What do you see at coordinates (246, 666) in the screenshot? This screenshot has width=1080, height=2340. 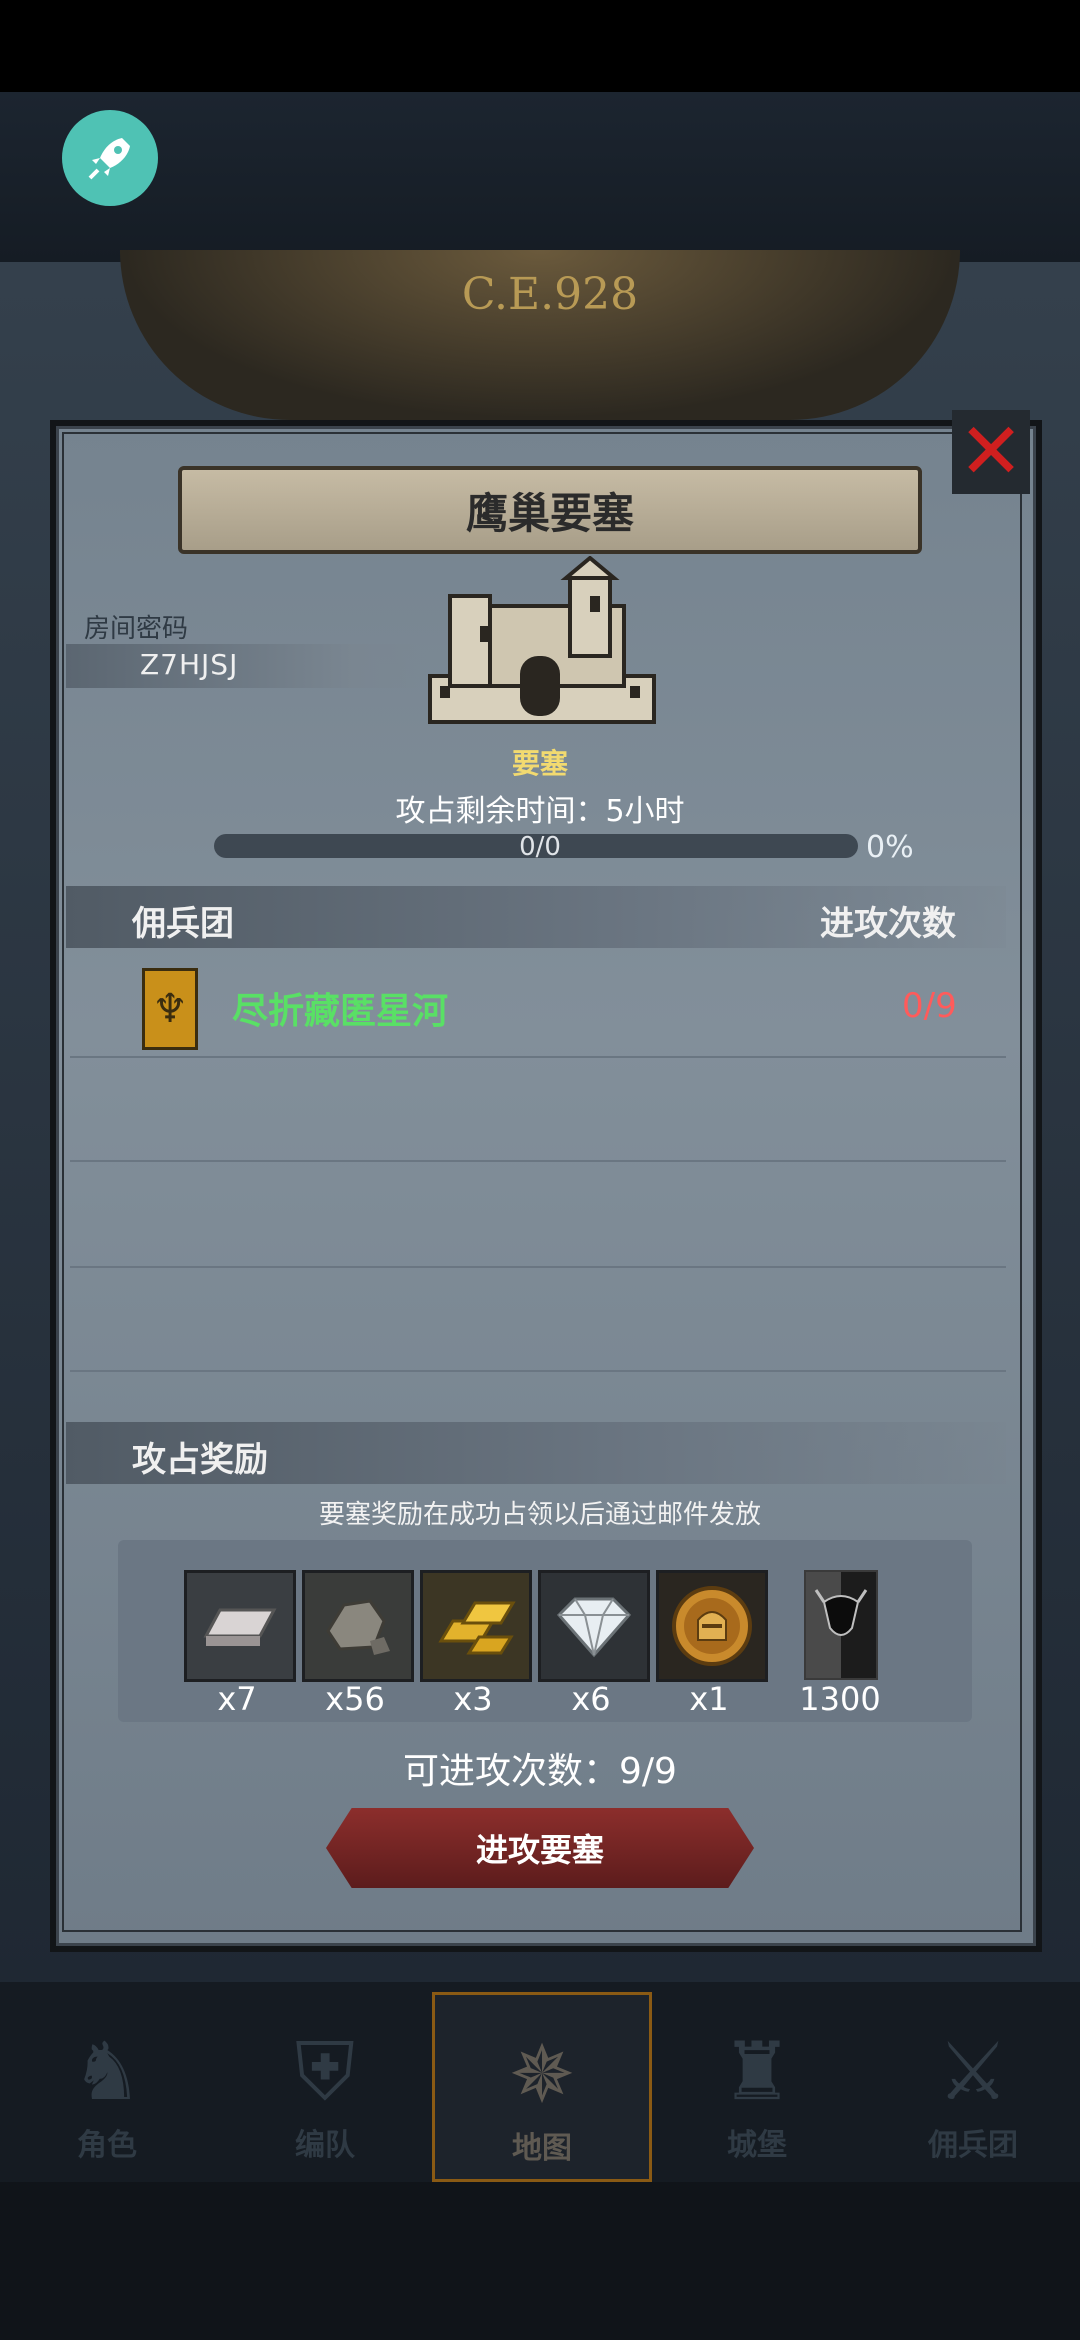 I see `room-code-background` at bounding box center [246, 666].